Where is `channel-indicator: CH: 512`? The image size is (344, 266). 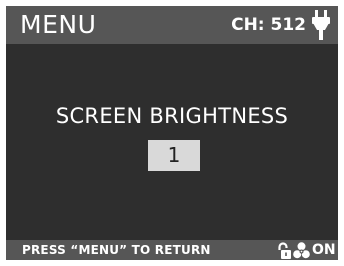
channel-indicator: CH: 512 is located at coordinates (268, 25).